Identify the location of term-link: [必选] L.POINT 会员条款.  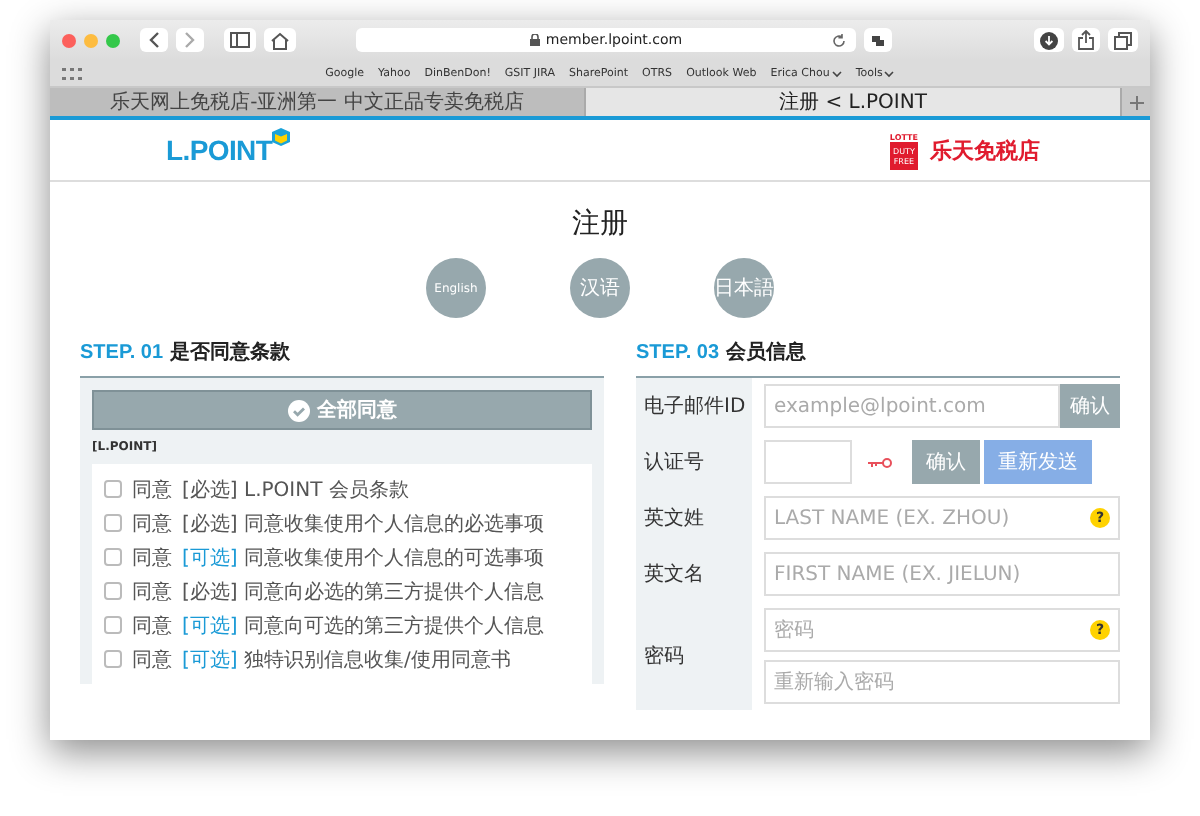
(295, 489).